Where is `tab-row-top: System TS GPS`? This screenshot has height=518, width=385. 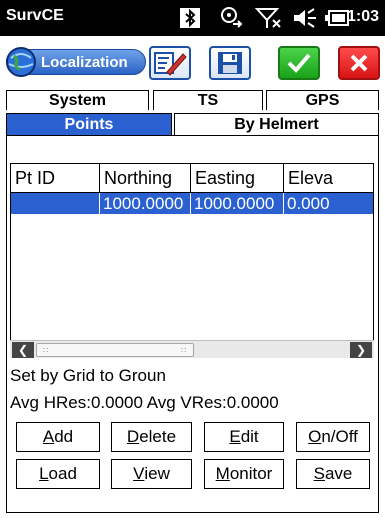
tab-row-top: System TS GPS is located at coordinates (192, 100).